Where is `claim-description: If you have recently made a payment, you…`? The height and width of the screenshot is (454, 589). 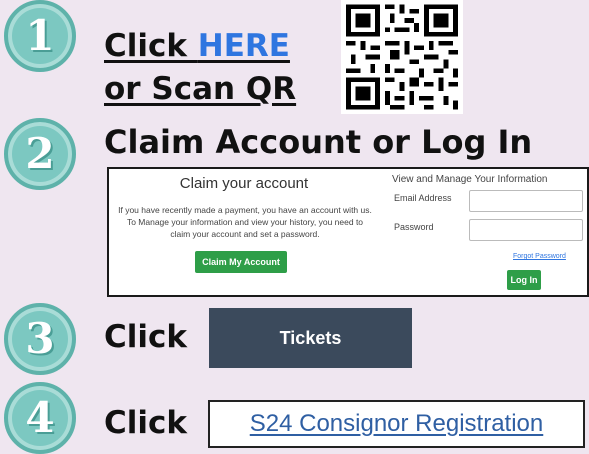
claim-description: If you have recently made a payment, you… is located at coordinates (245, 222).